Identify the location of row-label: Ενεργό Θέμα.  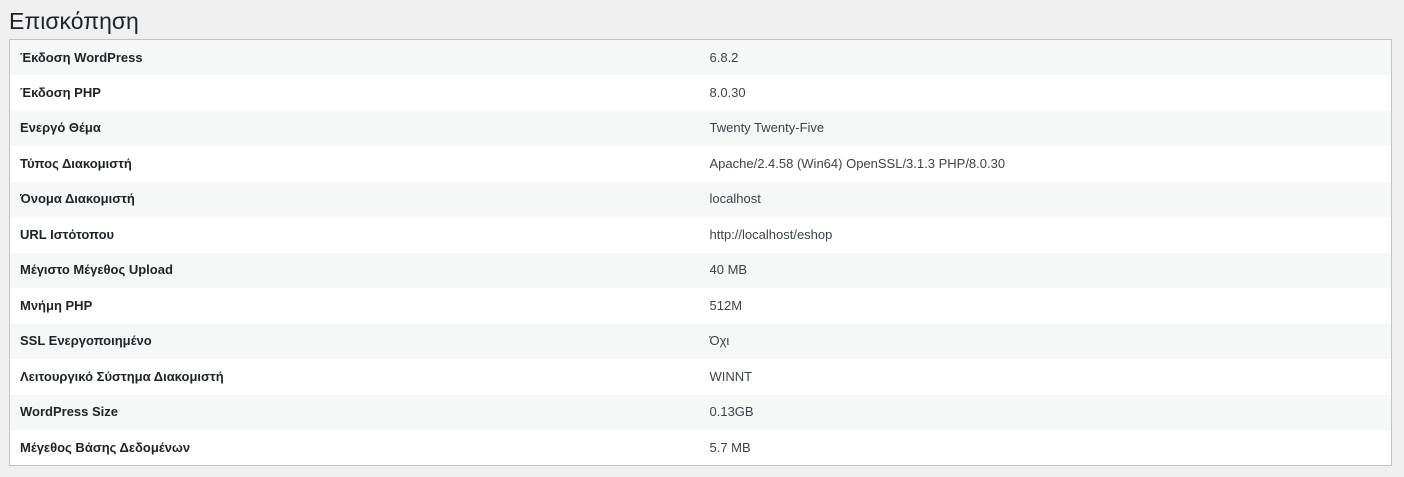
(354, 128).